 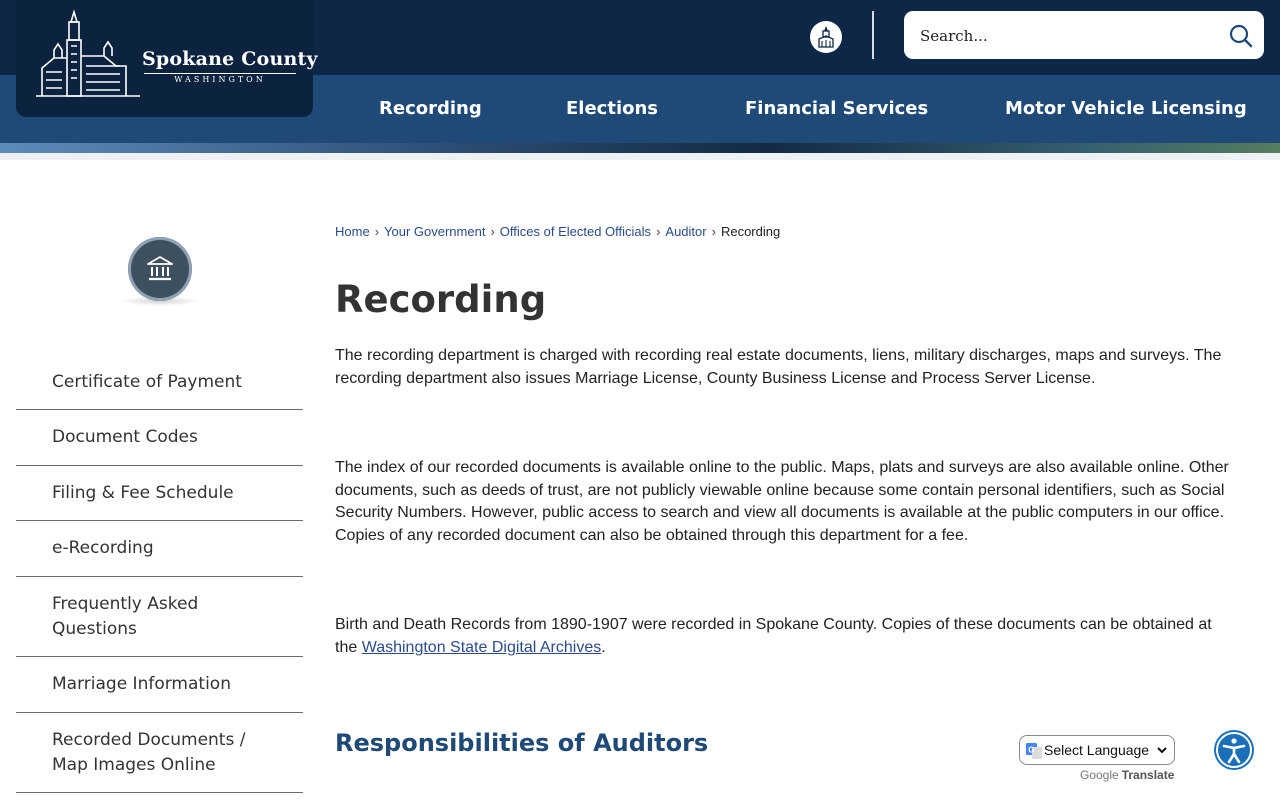 What do you see at coordinates (159, 549) in the screenshot?
I see `sidebar-item-e-recording: e-Recording` at bounding box center [159, 549].